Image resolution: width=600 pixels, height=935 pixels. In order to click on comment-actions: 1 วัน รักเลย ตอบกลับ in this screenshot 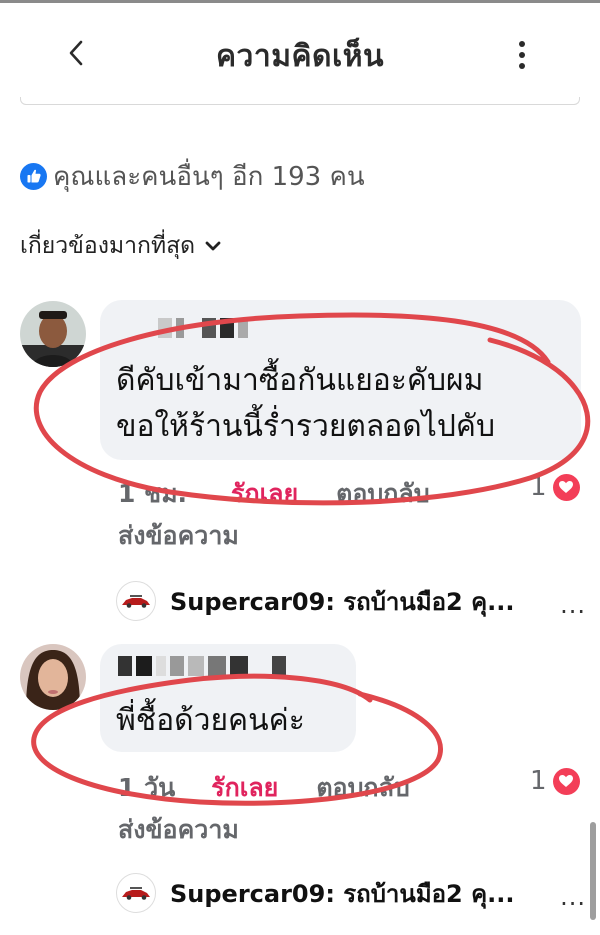, I will do `click(264, 788)`.